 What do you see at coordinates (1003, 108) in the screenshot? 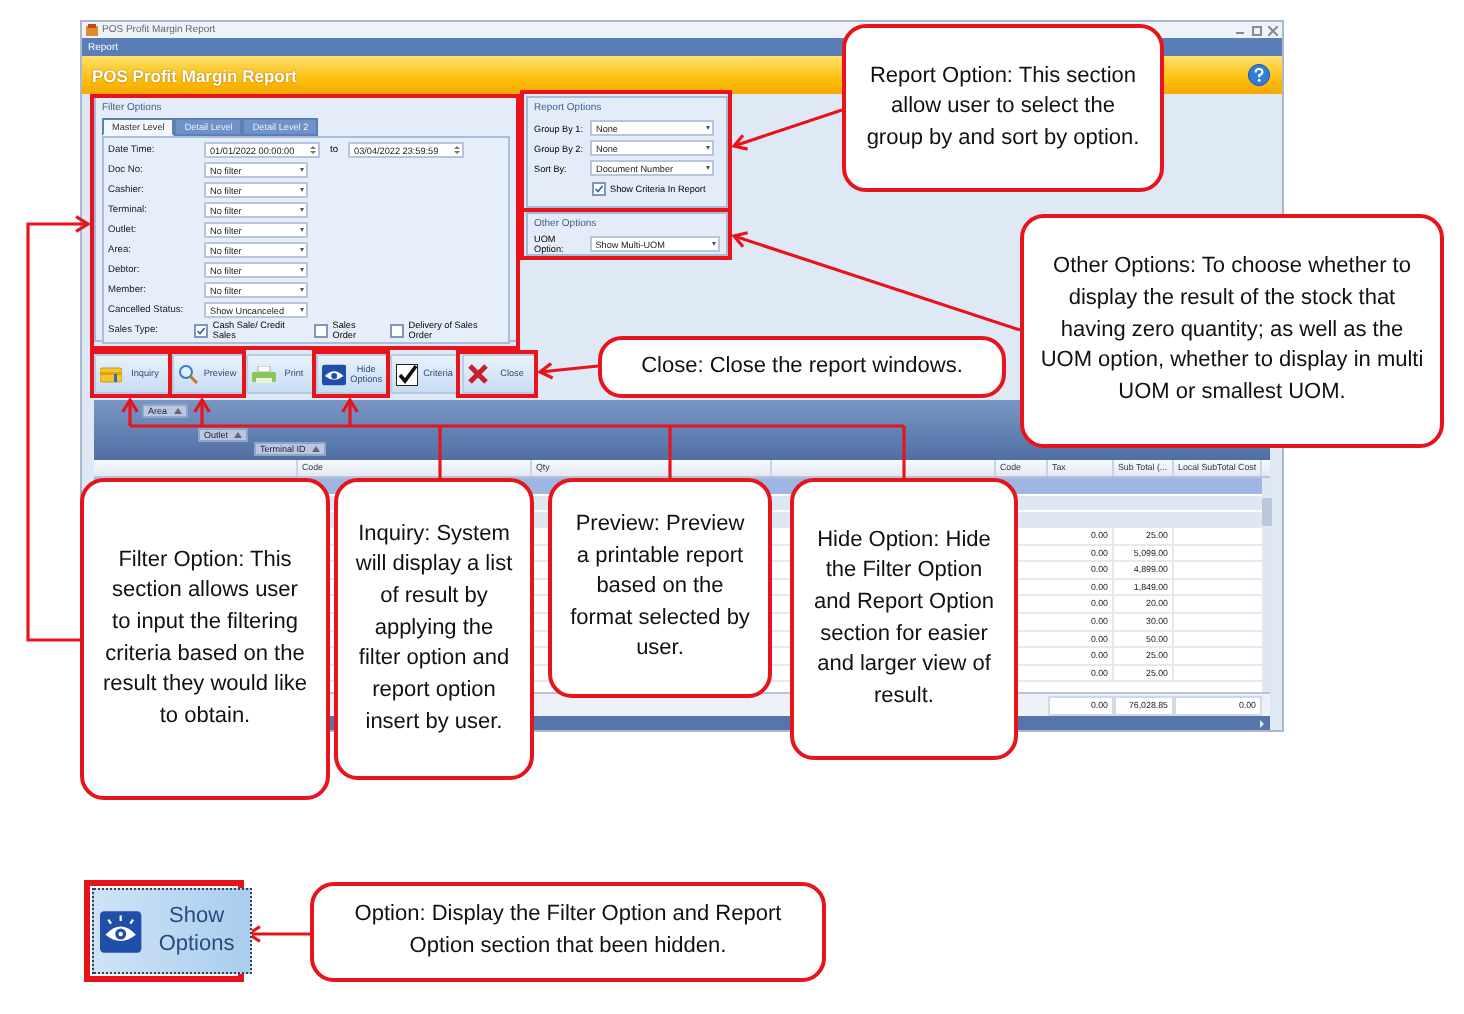
I see `callout: Report Option: This section allow user to select the group by and sort by option.` at bounding box center [1003, 108].